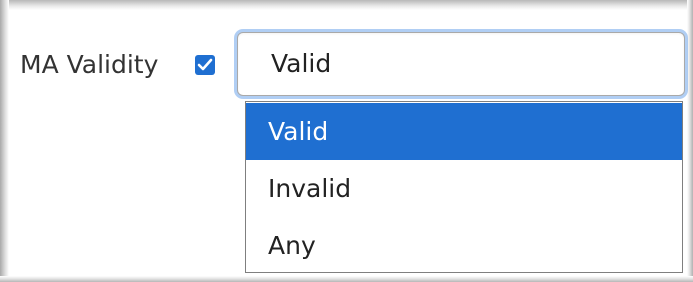 The width and height of the screenshot is (693, 282). I want to click on option-invalid: Invalid, so click(464, 188).